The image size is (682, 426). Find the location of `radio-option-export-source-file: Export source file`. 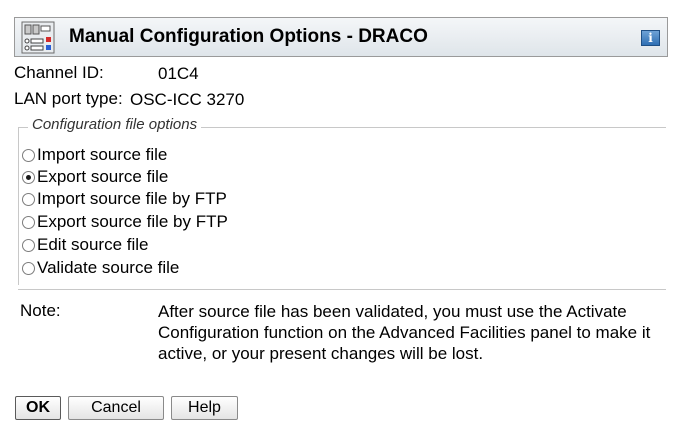

radio-option-export-source-file: Export source file is located at coordinates (95, 177).